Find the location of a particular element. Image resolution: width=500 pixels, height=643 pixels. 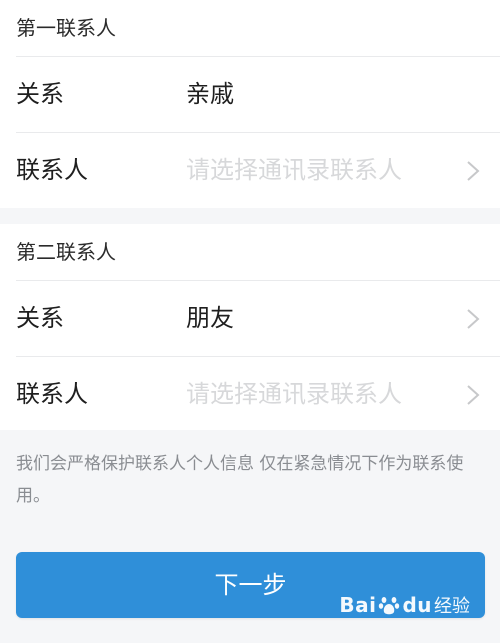

first-contact-title: 第一联系人 is located at coordinates (66, 28).